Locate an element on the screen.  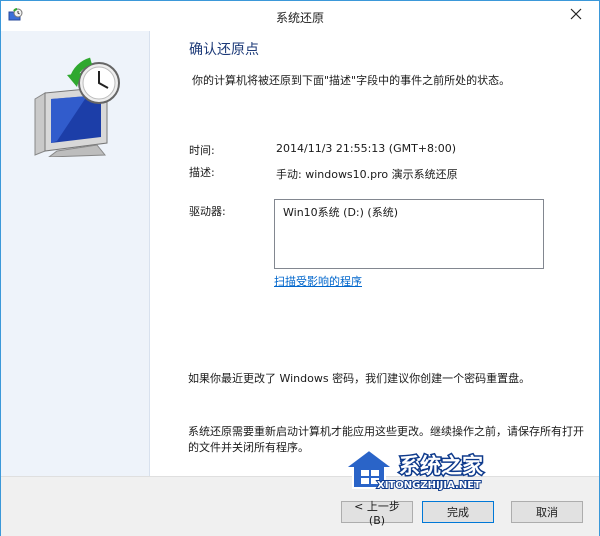
window-title: 系统还原 is located at coordinates (299, 18).